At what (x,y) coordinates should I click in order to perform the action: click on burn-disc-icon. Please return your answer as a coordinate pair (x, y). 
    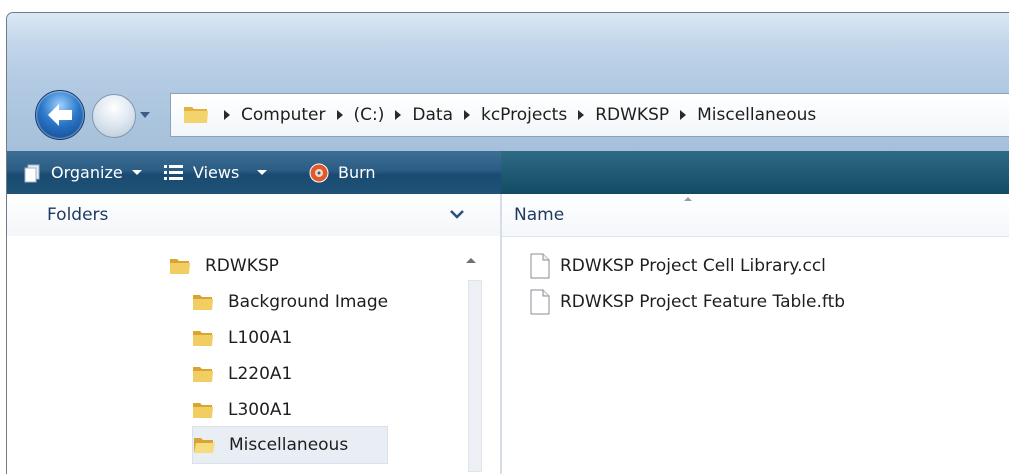
    Looking at the image, I should click on (319, 172).